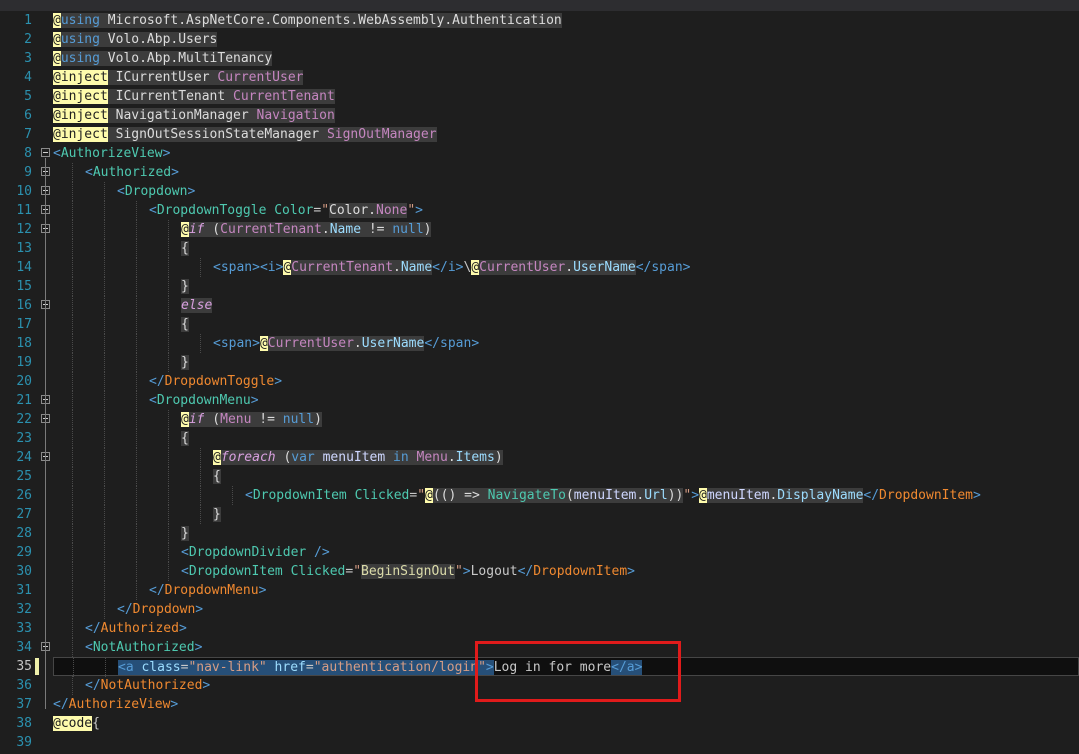  I want to click on code-line: 10 <Dropdown>, so click(539, 191).